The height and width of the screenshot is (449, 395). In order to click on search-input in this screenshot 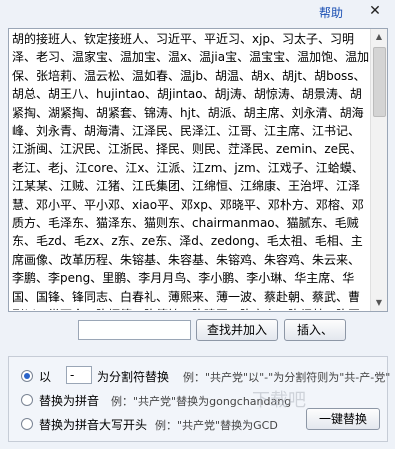, I will do `click(134, 330)`.